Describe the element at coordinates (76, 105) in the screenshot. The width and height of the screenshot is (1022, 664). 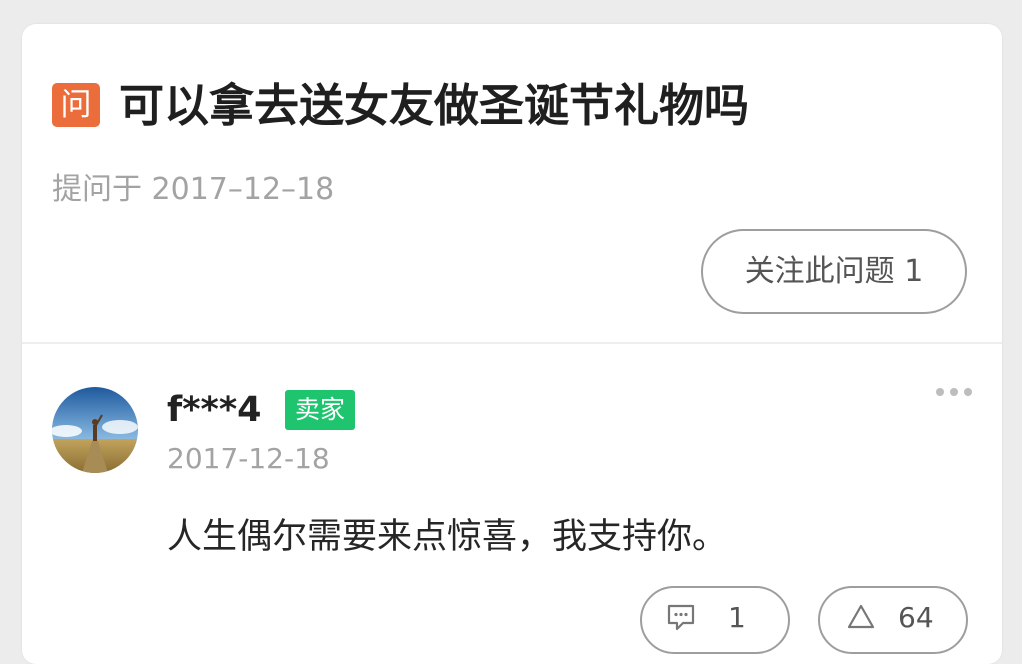
I see `question-badge-icon: 问` at that location.